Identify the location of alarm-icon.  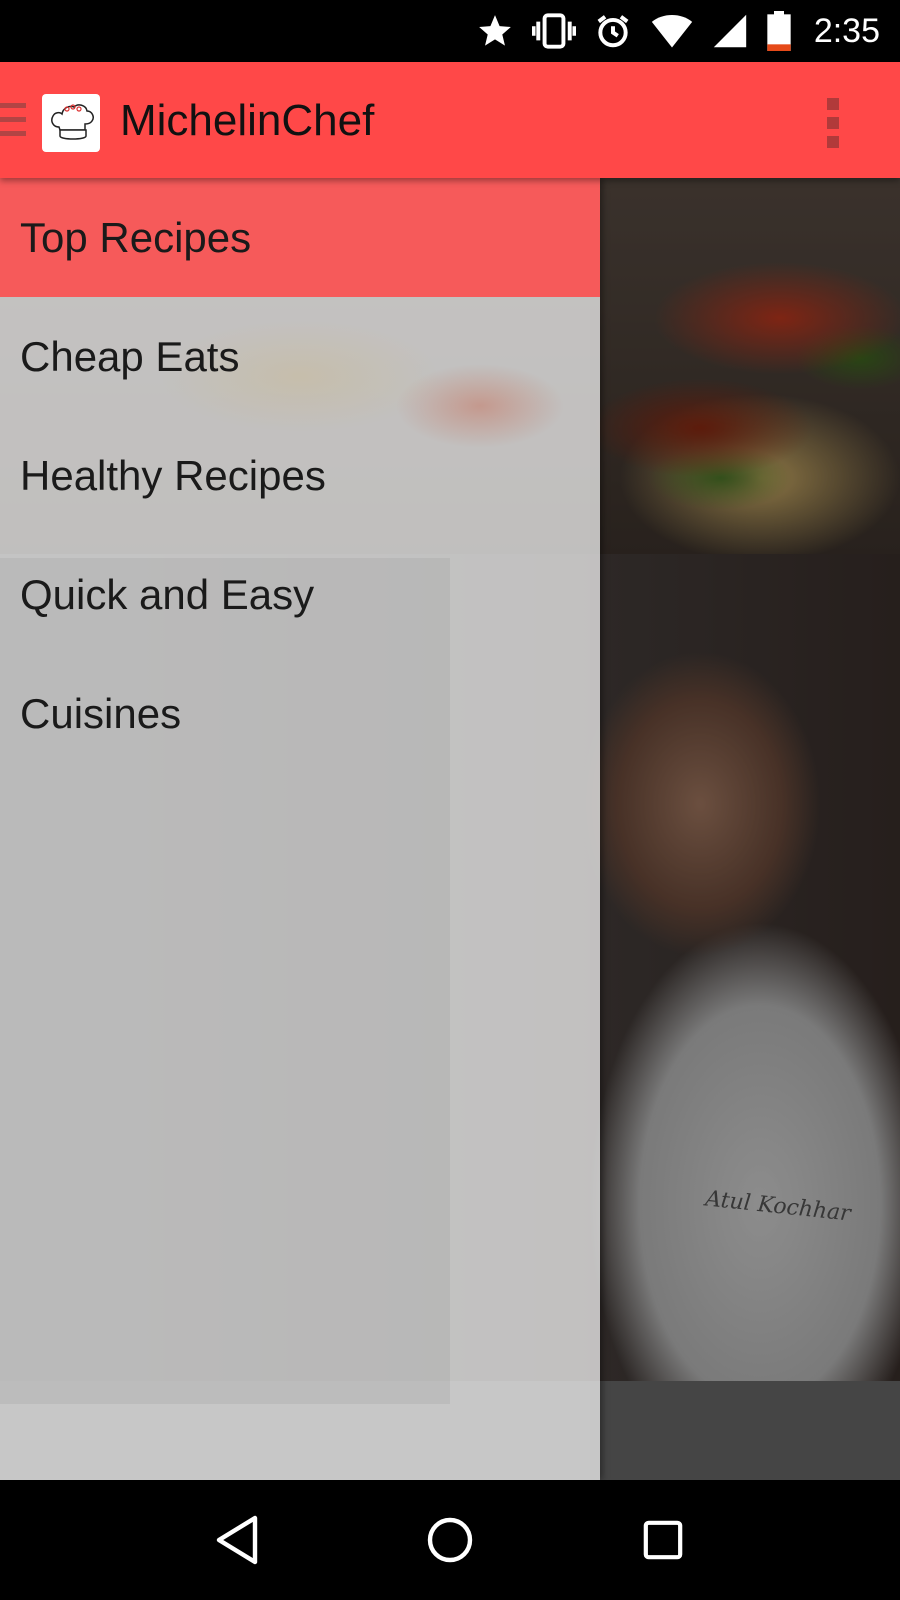
(613, 31).